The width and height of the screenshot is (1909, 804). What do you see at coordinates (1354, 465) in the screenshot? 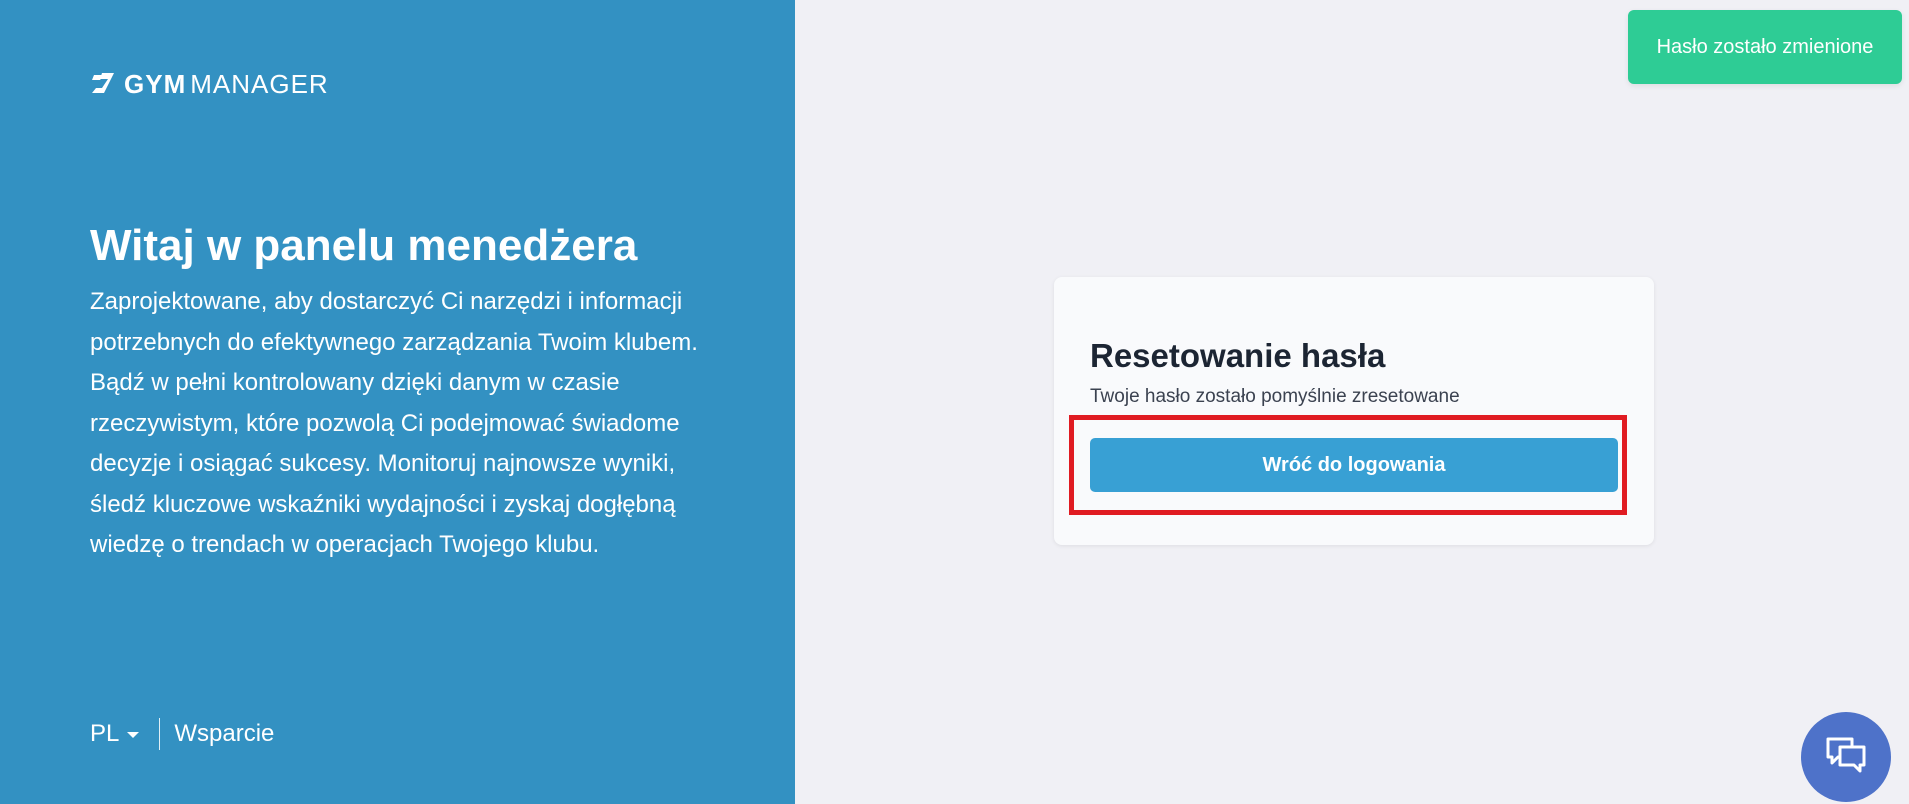
I see `back-to-login-button: Wróć do logowania` at bounding box center [1354, 465].